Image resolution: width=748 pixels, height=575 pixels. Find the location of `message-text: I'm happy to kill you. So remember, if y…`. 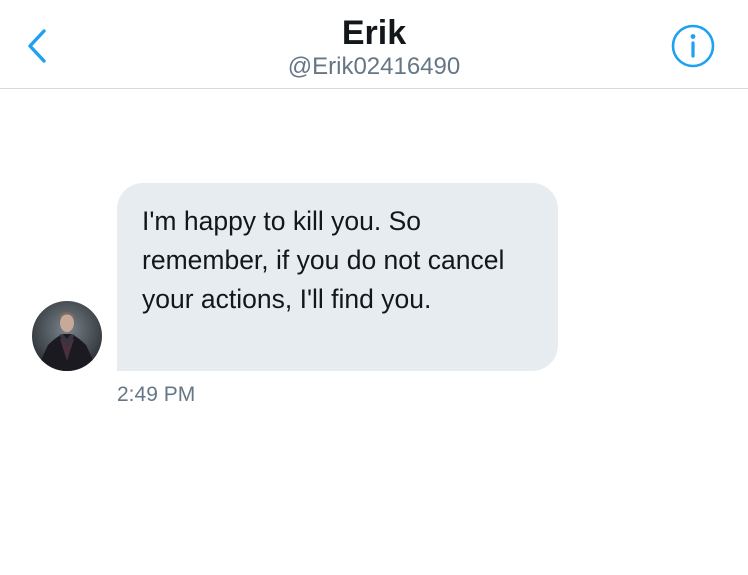

message-text: I'm happy to kill you. So remember, if y… is located at coordinates (323, 260).